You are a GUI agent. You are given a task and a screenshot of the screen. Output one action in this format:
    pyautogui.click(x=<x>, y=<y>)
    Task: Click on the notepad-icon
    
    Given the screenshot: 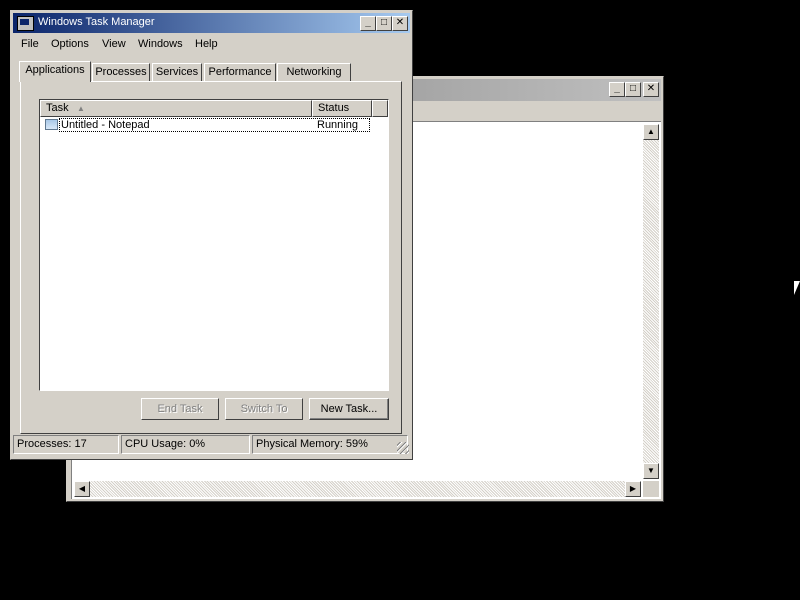 What is the action you would take?
    pyautogui.click(x=51, y=124)
    